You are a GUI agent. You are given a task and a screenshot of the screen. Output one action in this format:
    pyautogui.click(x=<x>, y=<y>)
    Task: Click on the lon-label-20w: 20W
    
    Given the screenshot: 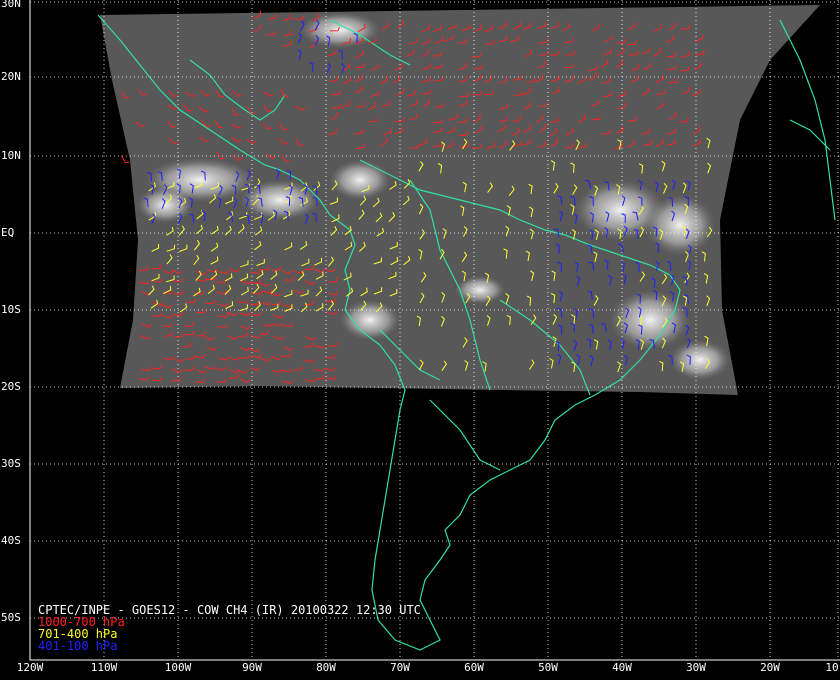 What is the action you would take?
    pyautogui.click(x=770, y=667)
    